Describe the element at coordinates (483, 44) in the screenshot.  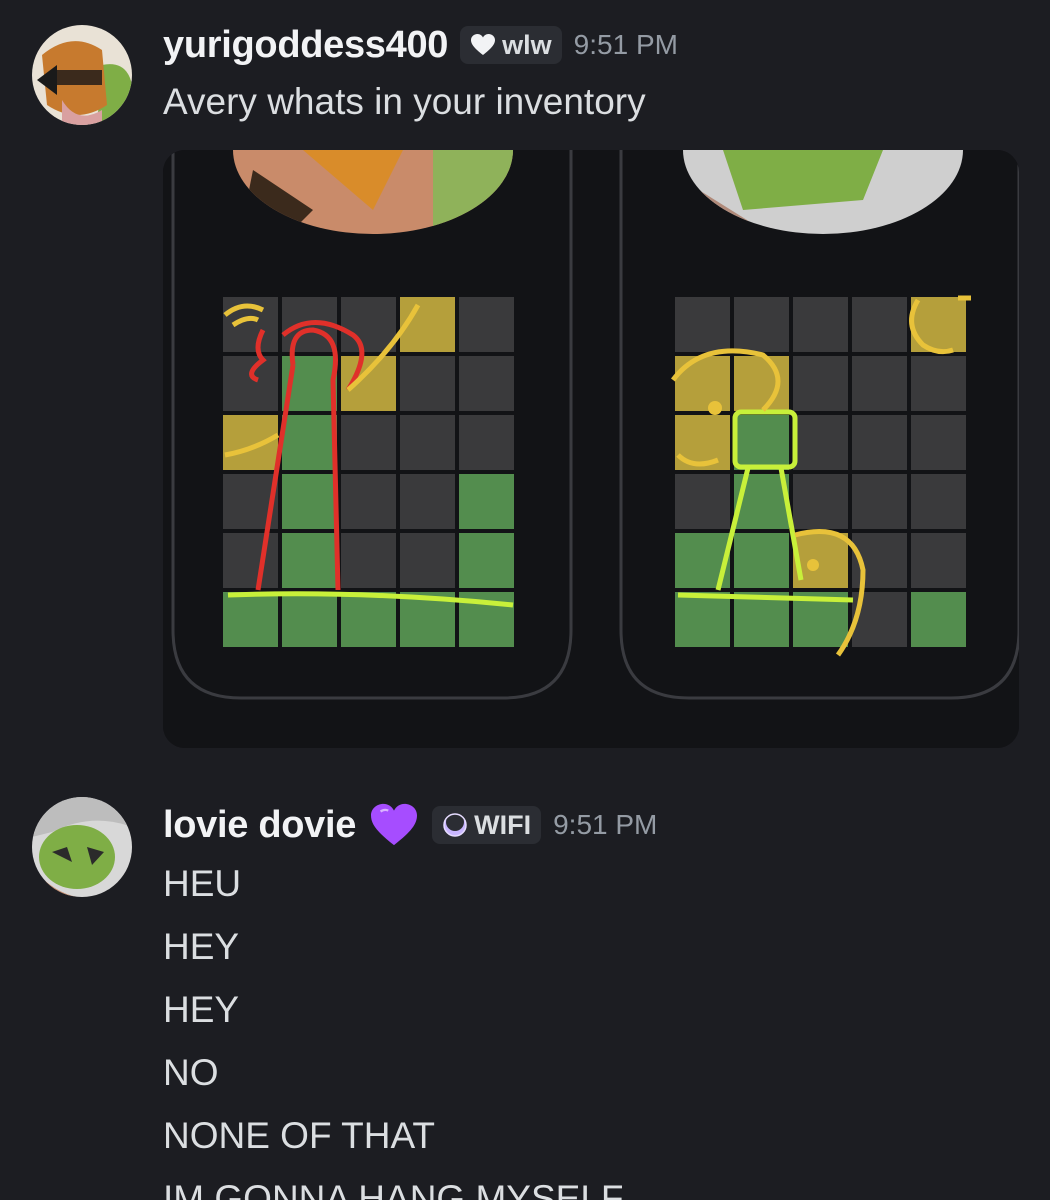
I see `heart-icon` at that location.